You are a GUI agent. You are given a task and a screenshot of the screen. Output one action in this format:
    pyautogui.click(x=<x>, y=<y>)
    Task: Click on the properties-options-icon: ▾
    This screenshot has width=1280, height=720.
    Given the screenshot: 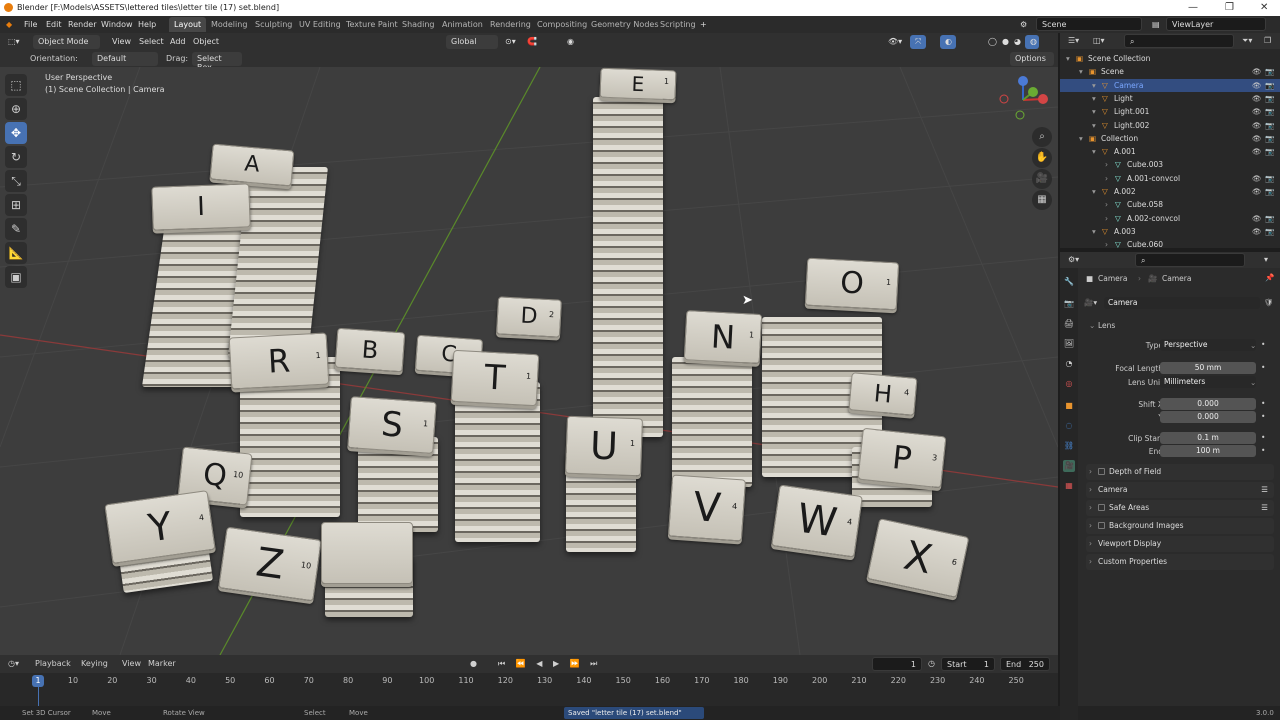 What is the action you would take?
    pyautogui.click(x=1266, y=259)
    